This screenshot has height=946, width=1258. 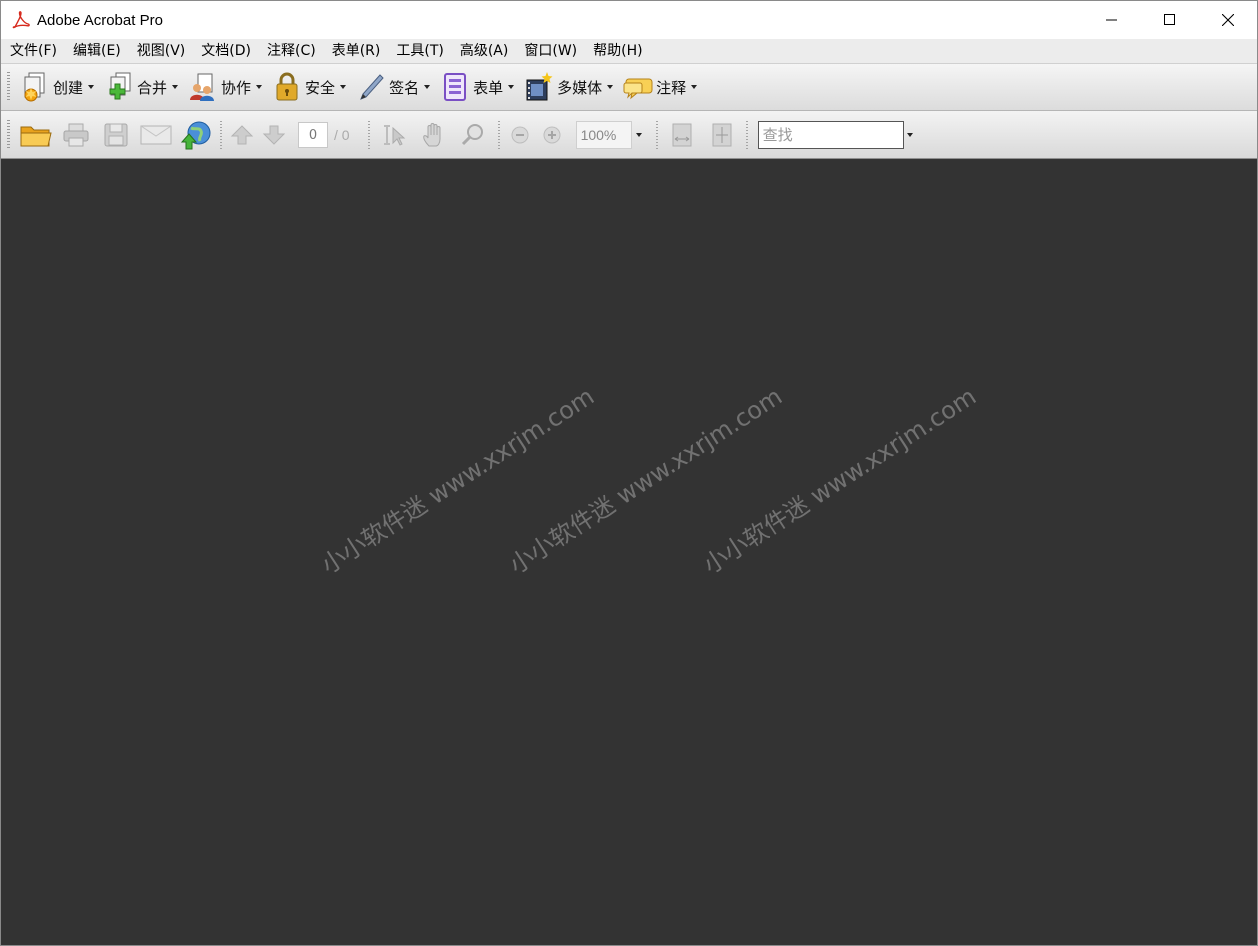 I want to click on web-upload-button, so click(x=196, y=135).